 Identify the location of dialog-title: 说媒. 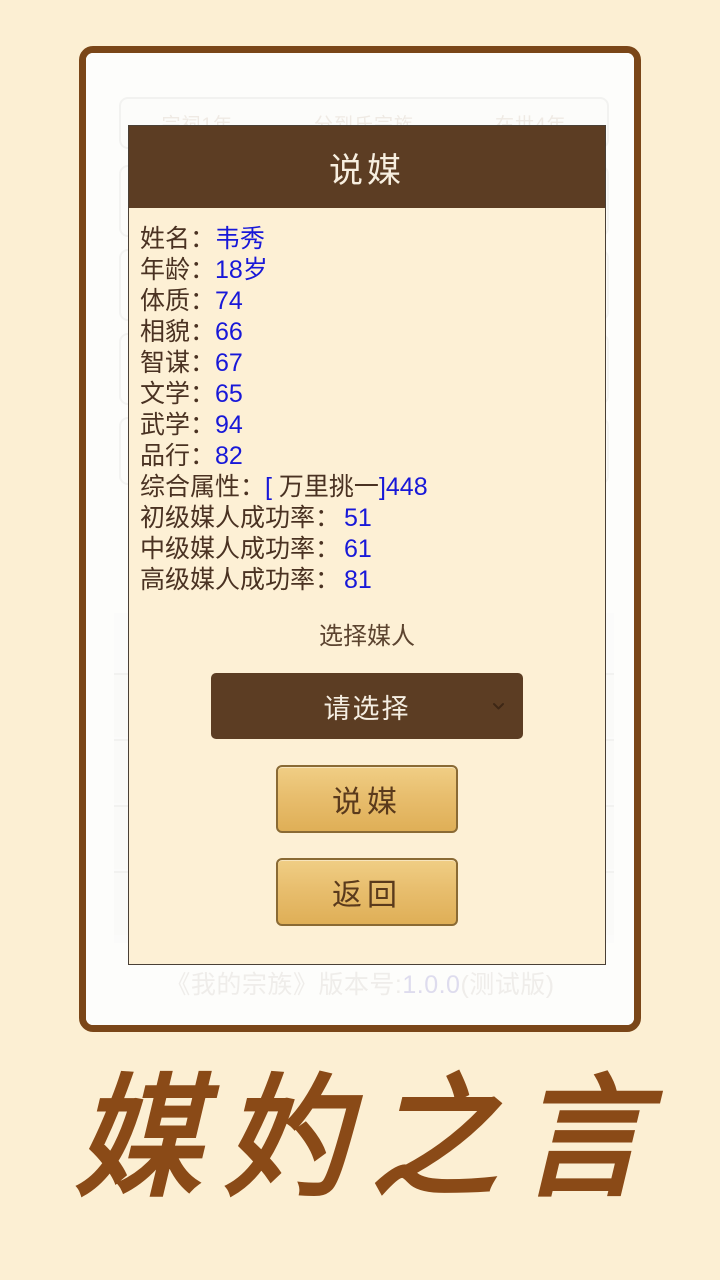
(367, 171).